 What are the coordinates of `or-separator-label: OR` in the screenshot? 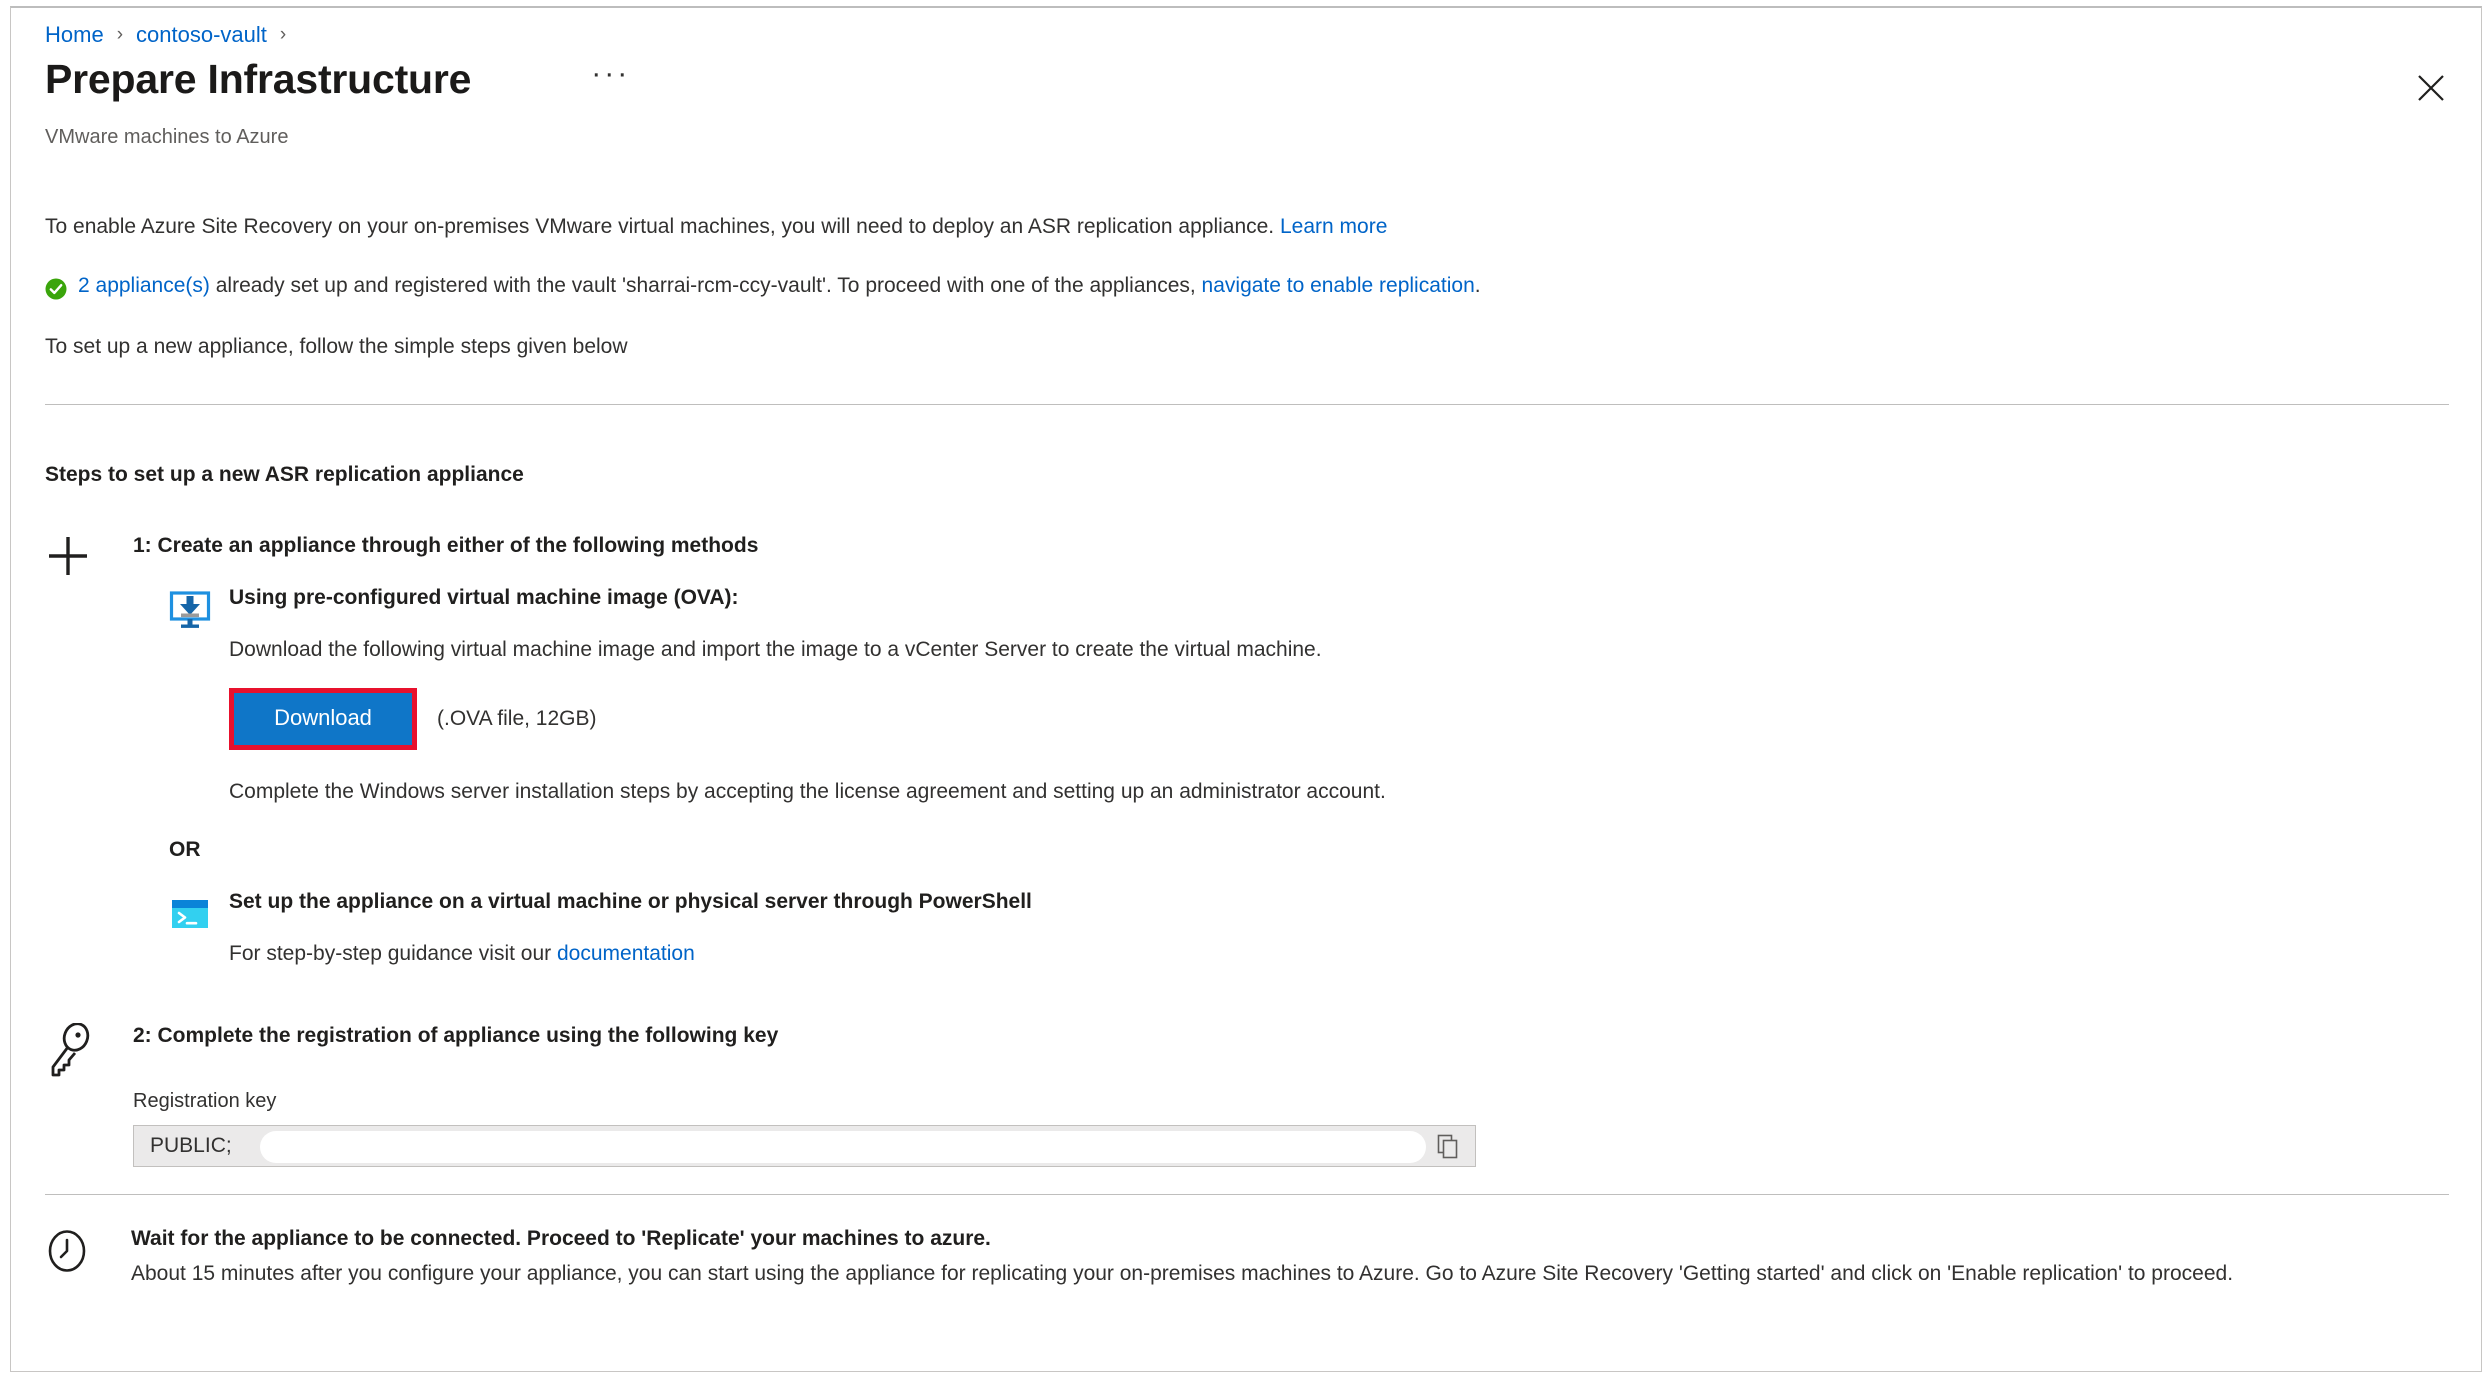 It's located at (185, 849).